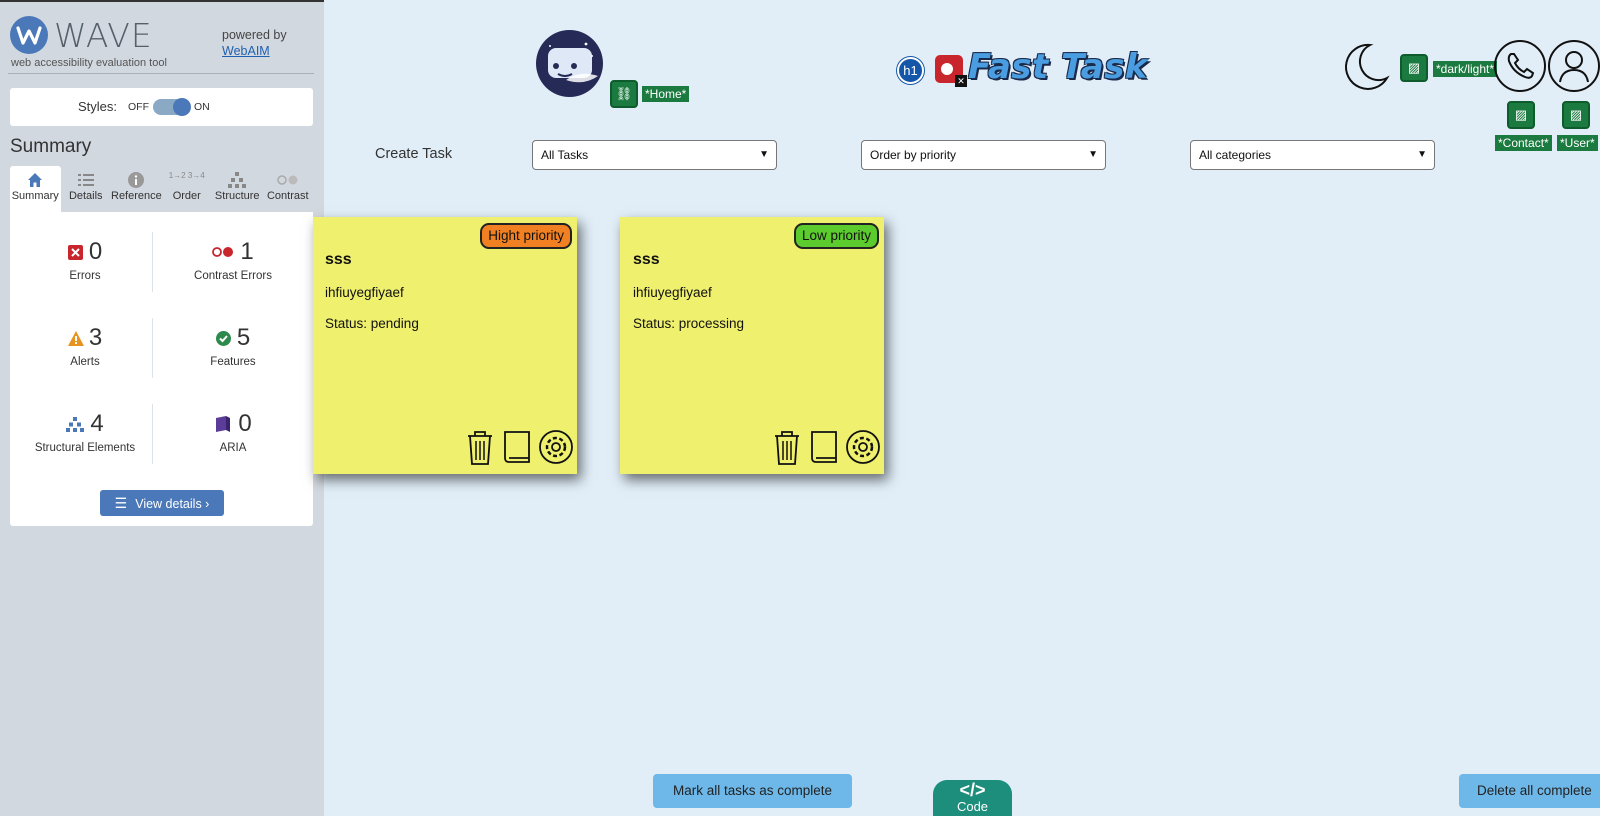 This screenshot has width=1600, height=816. I want to click on code-icon: </>, so click(972, 790).